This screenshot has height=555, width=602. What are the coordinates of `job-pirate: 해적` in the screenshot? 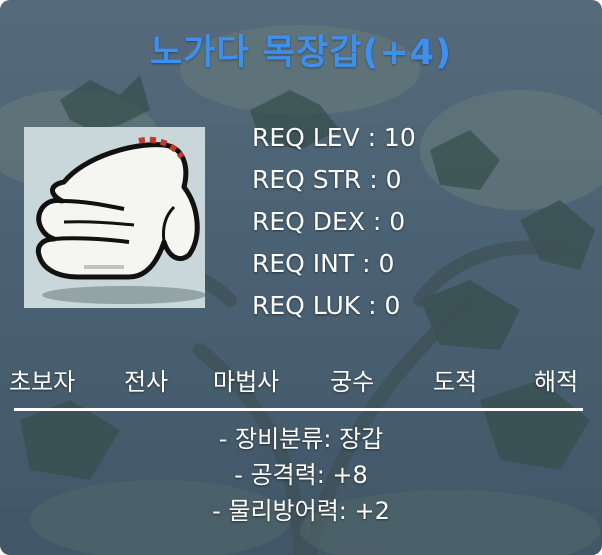 It's located at (556, 382).